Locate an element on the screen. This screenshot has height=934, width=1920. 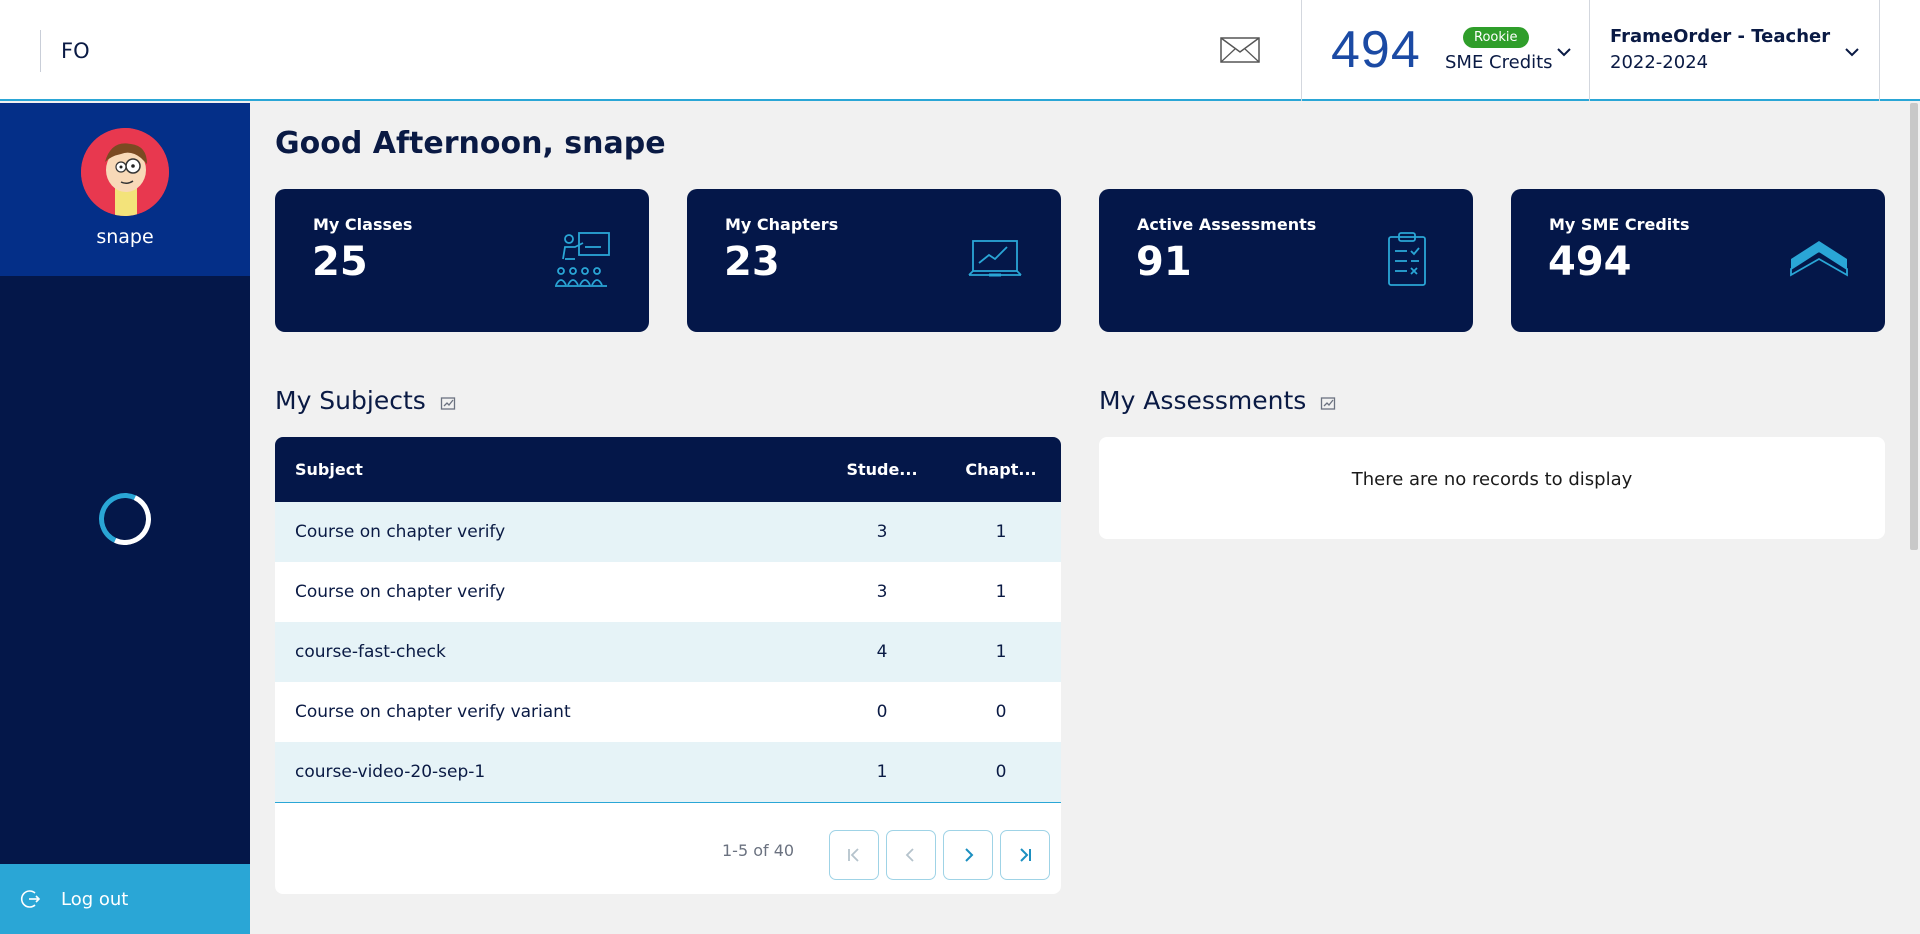
page-info: 1-5 of 40 is located at coordinates (758, 850).